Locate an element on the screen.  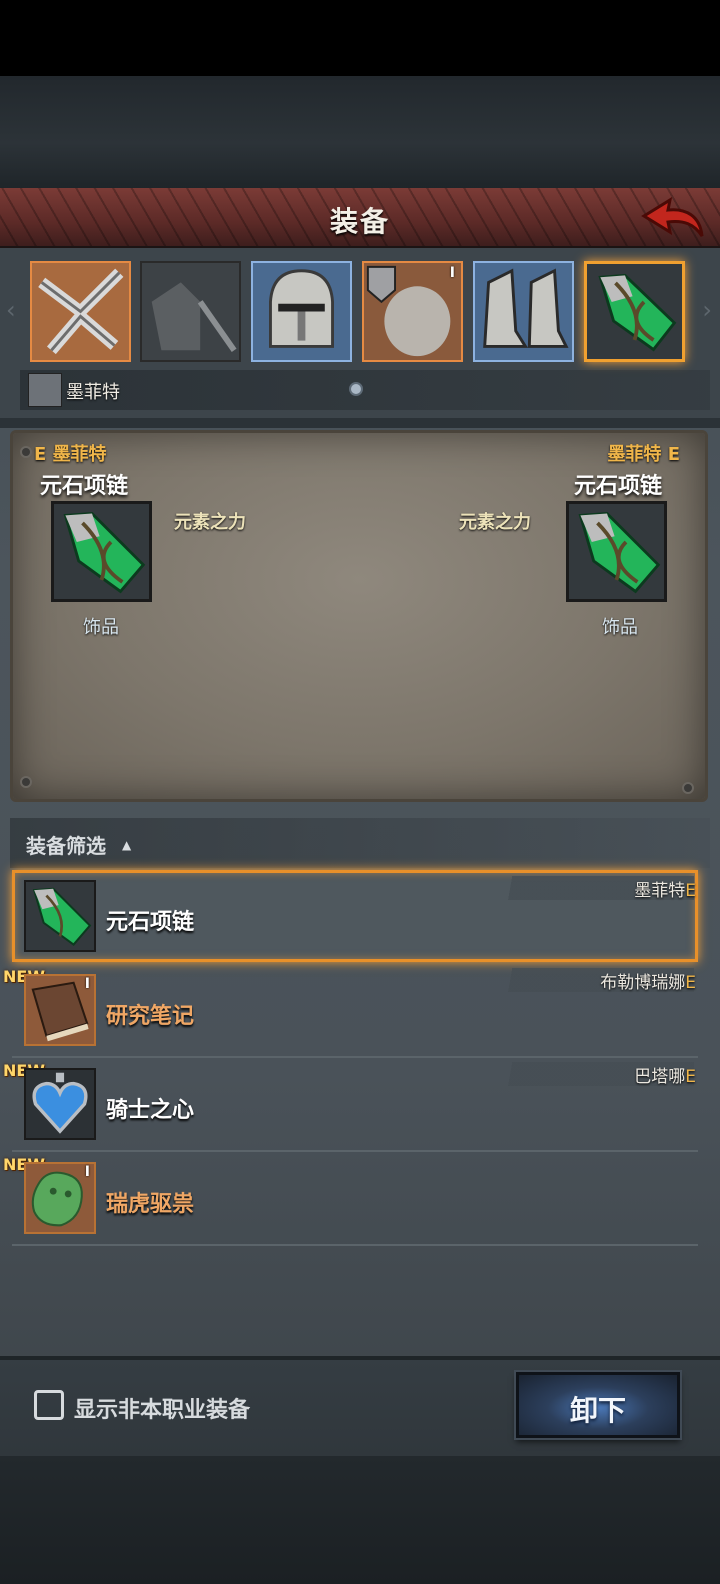
avatar is located at coordinates (45, 390).